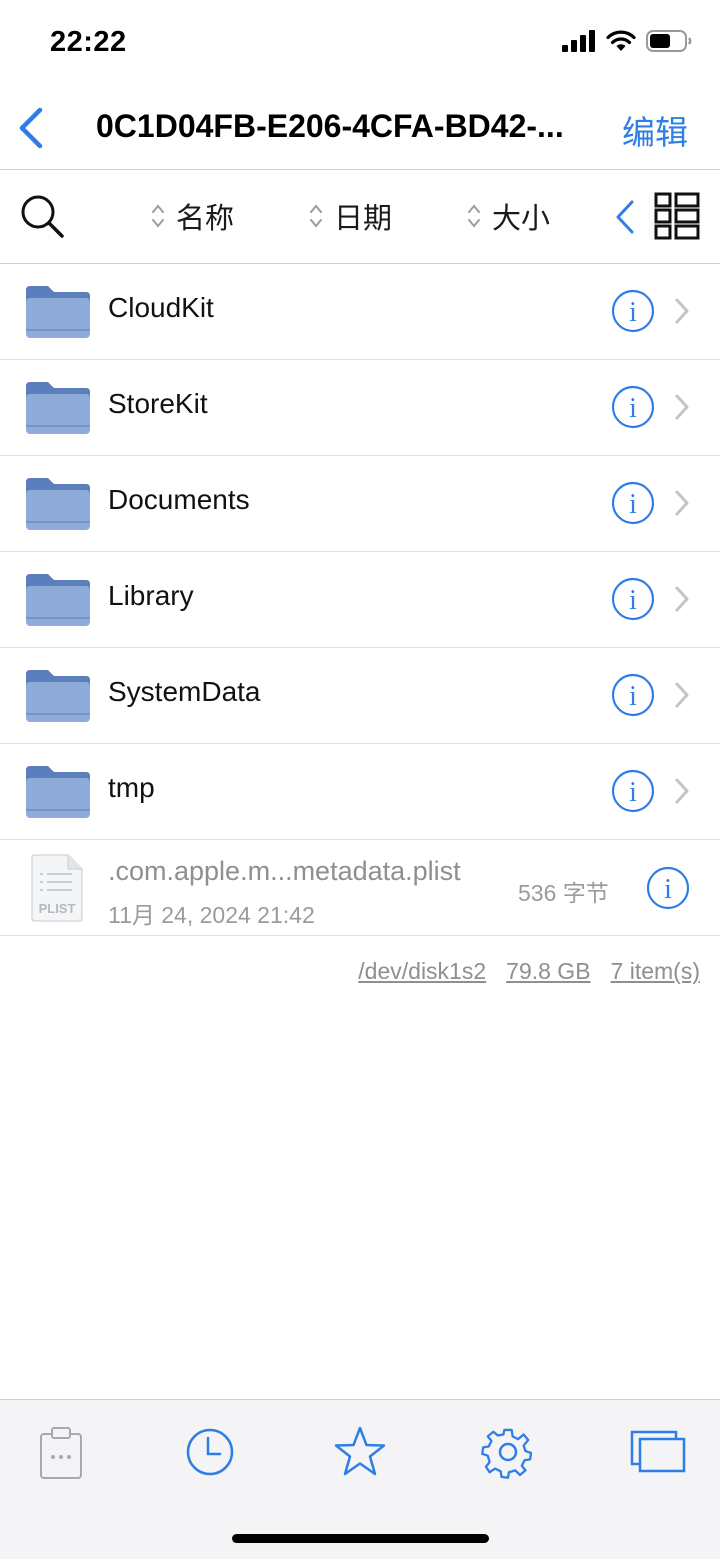 The height and width of the screenshot is (1559, 720). Describe the element at coordinates (205, 219) in the screenshot. I see `sort-name-label: 名称` at that location.